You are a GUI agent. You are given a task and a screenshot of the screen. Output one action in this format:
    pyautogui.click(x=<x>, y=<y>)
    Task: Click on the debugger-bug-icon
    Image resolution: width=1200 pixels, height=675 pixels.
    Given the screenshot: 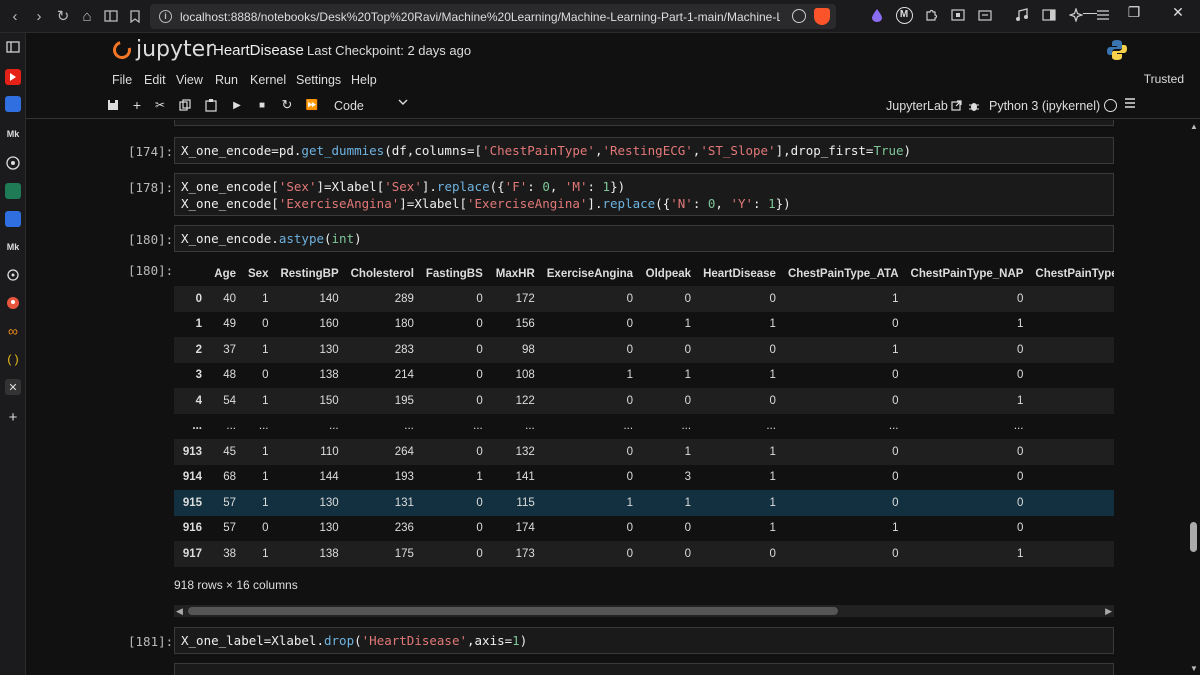 What is the action you would take?
    pyautogui.click(x=974, y=106)
    